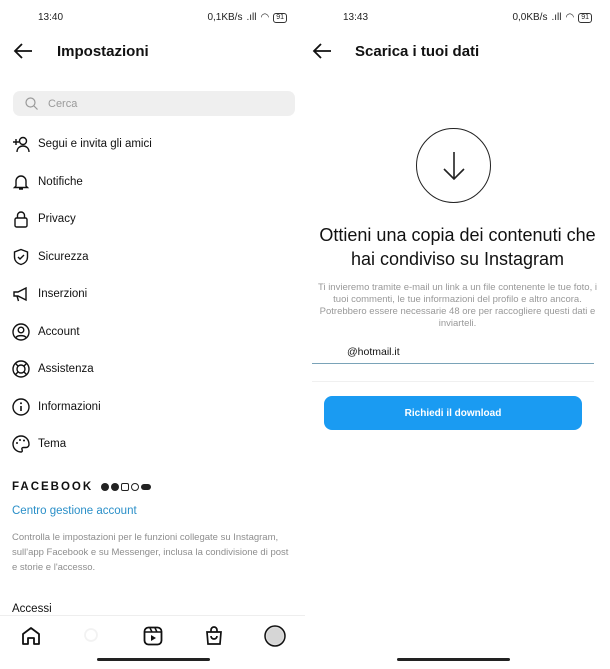  What do you see at coordinates (530, 17) in the screenshot?
I see `network-speed: 0,0KB/s` at bounding box center [530, 17].